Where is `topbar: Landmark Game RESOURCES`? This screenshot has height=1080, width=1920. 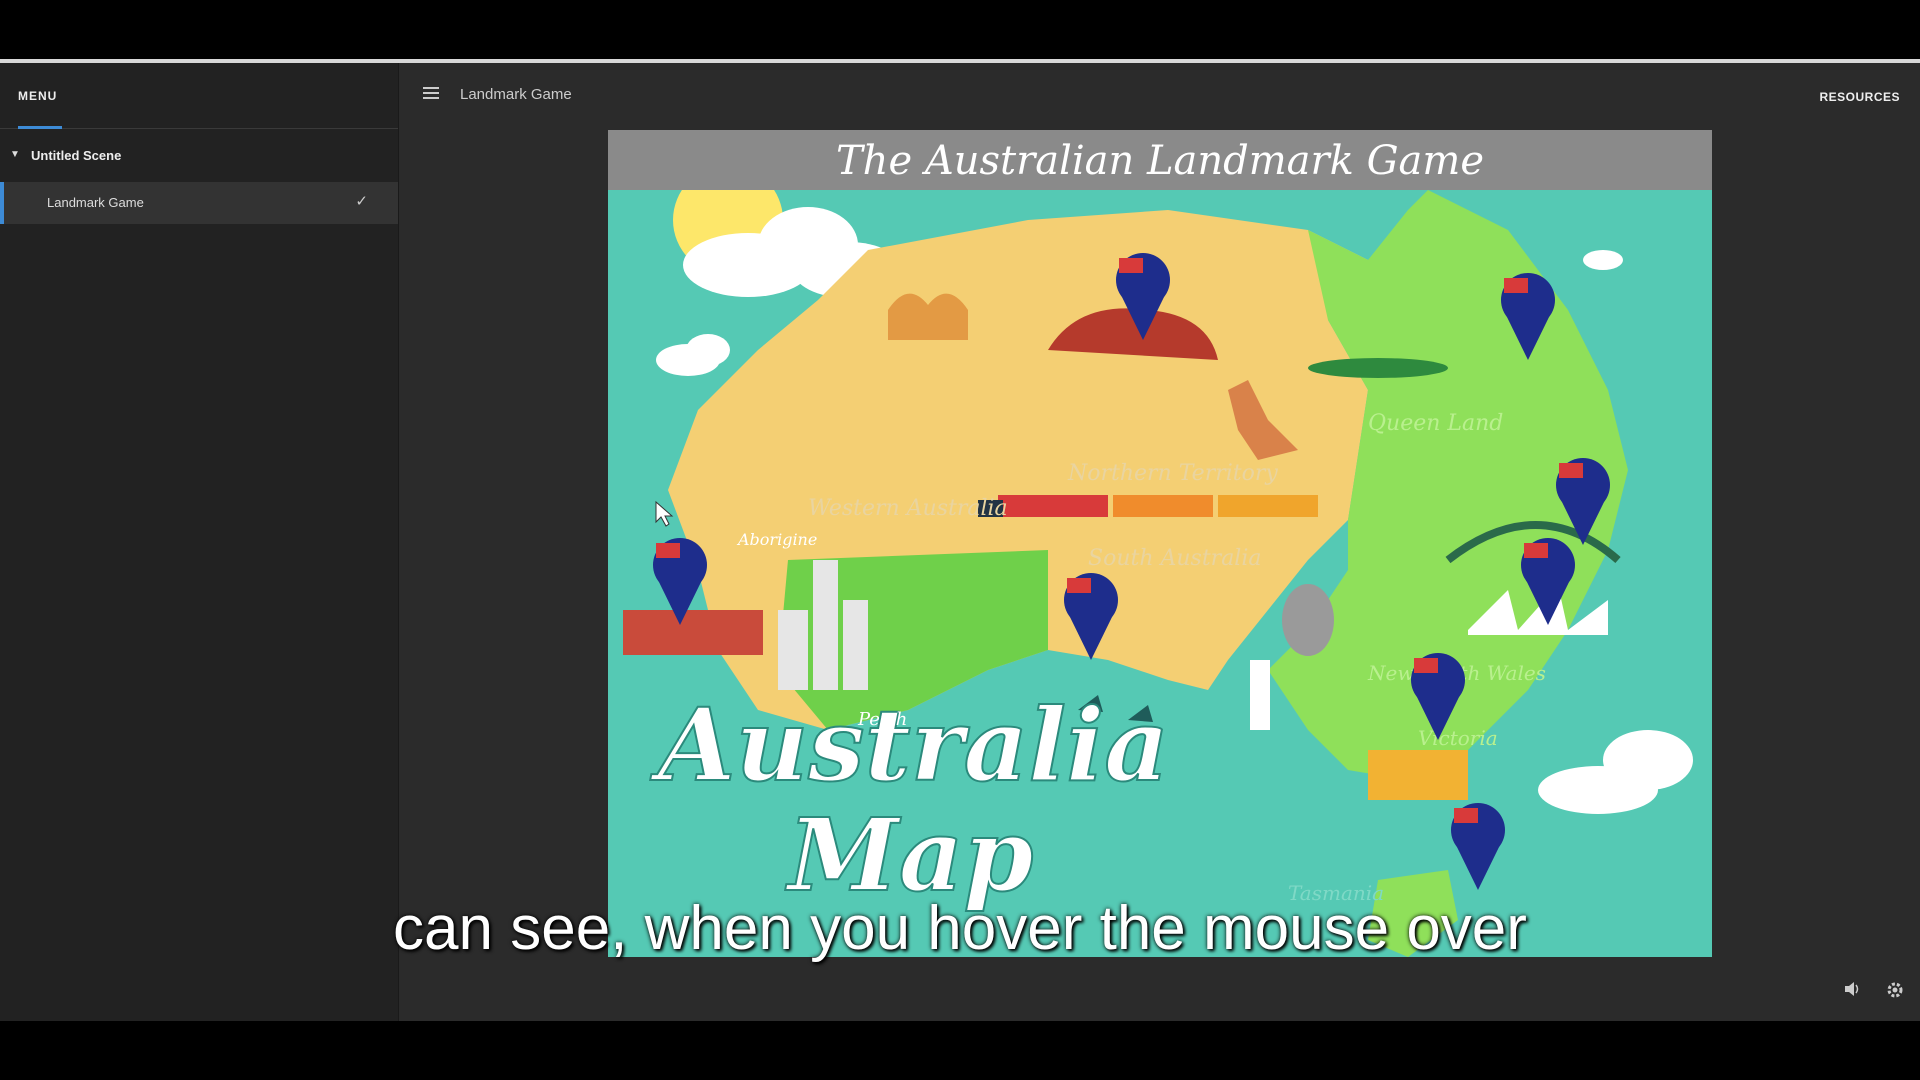 topbar: Landmark Game RESOURCES is located at coordinates (1159, 95).